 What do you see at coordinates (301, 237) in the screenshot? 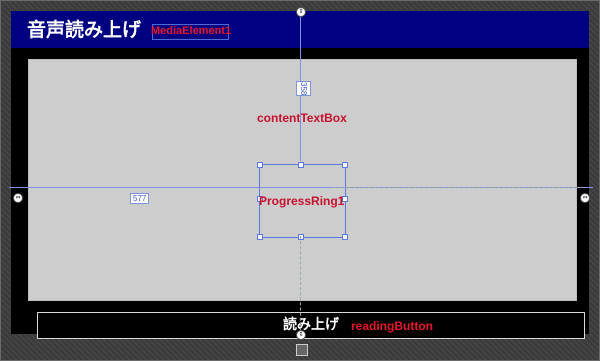
I see `resize-handle-bottom` at bounding box center [301, 237].